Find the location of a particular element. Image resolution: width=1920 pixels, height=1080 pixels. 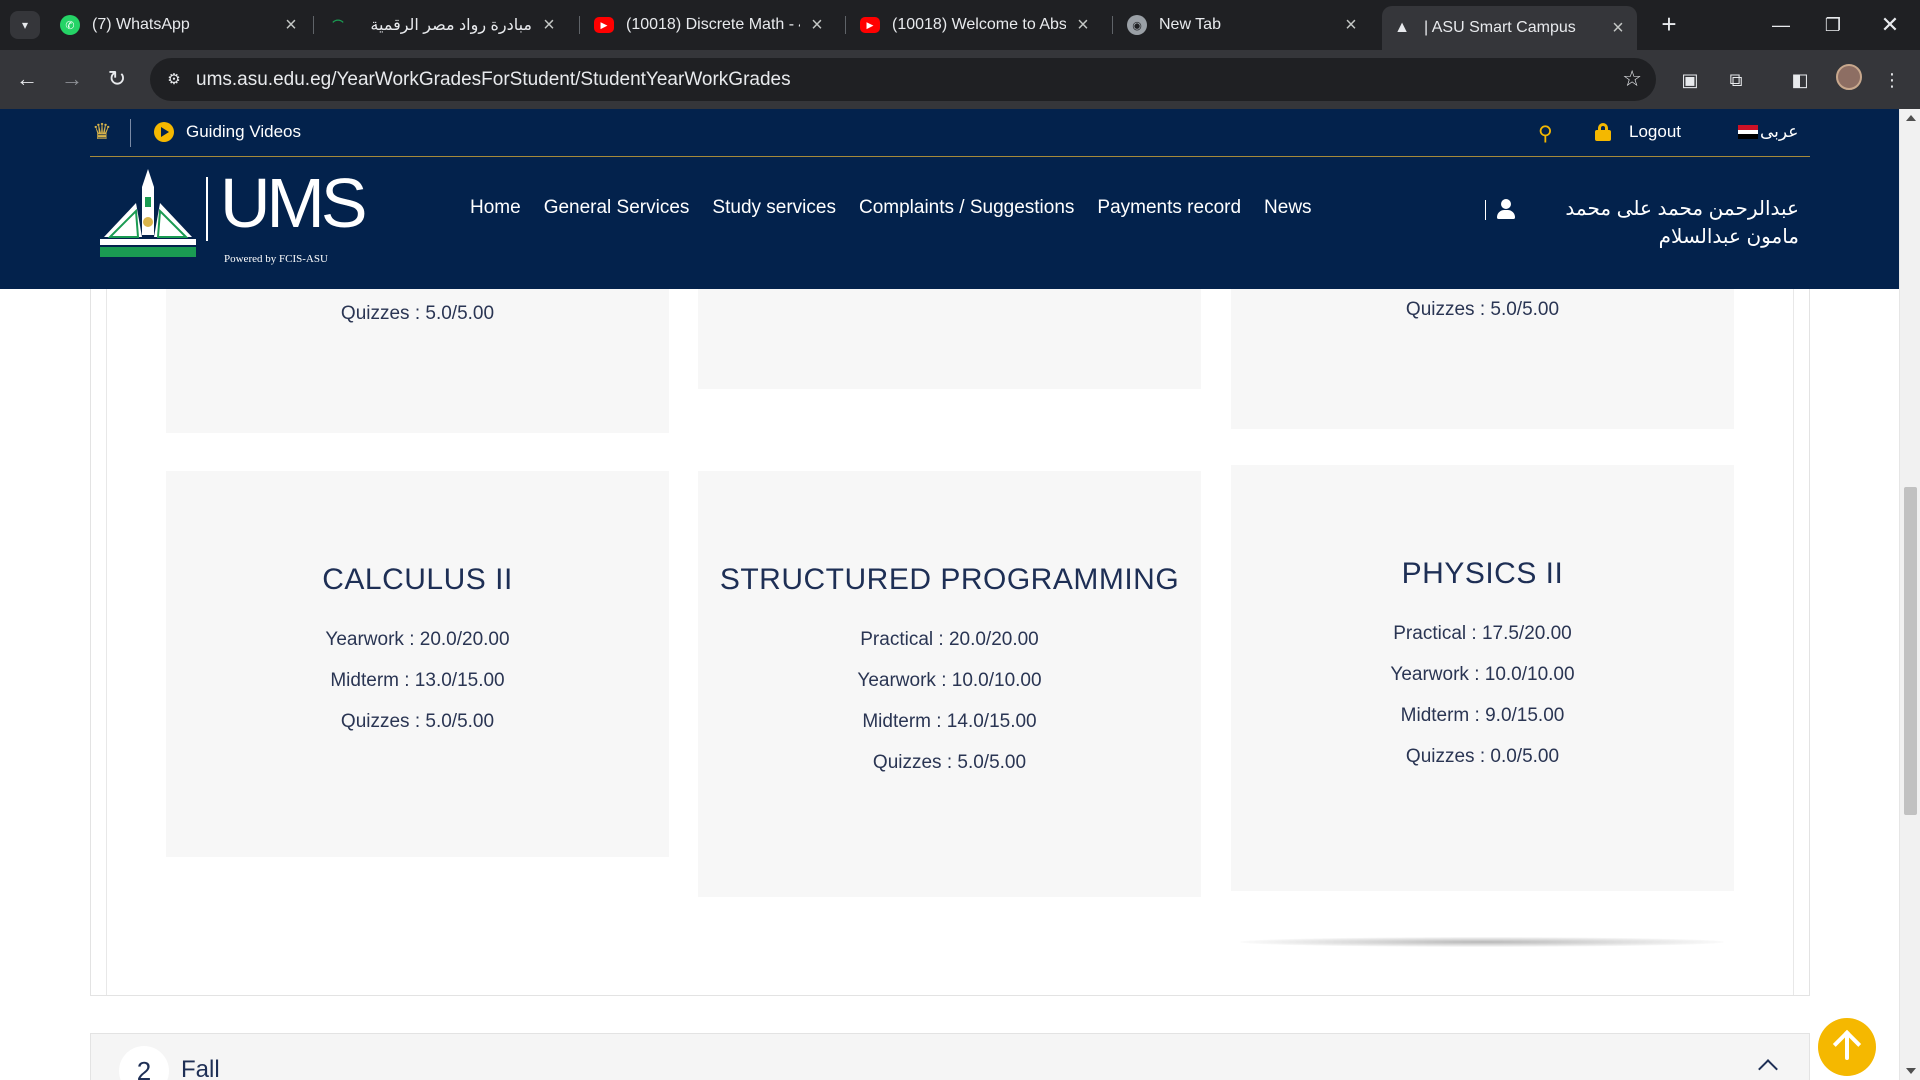

profile-avatar is located at coordinates (1849, 77).